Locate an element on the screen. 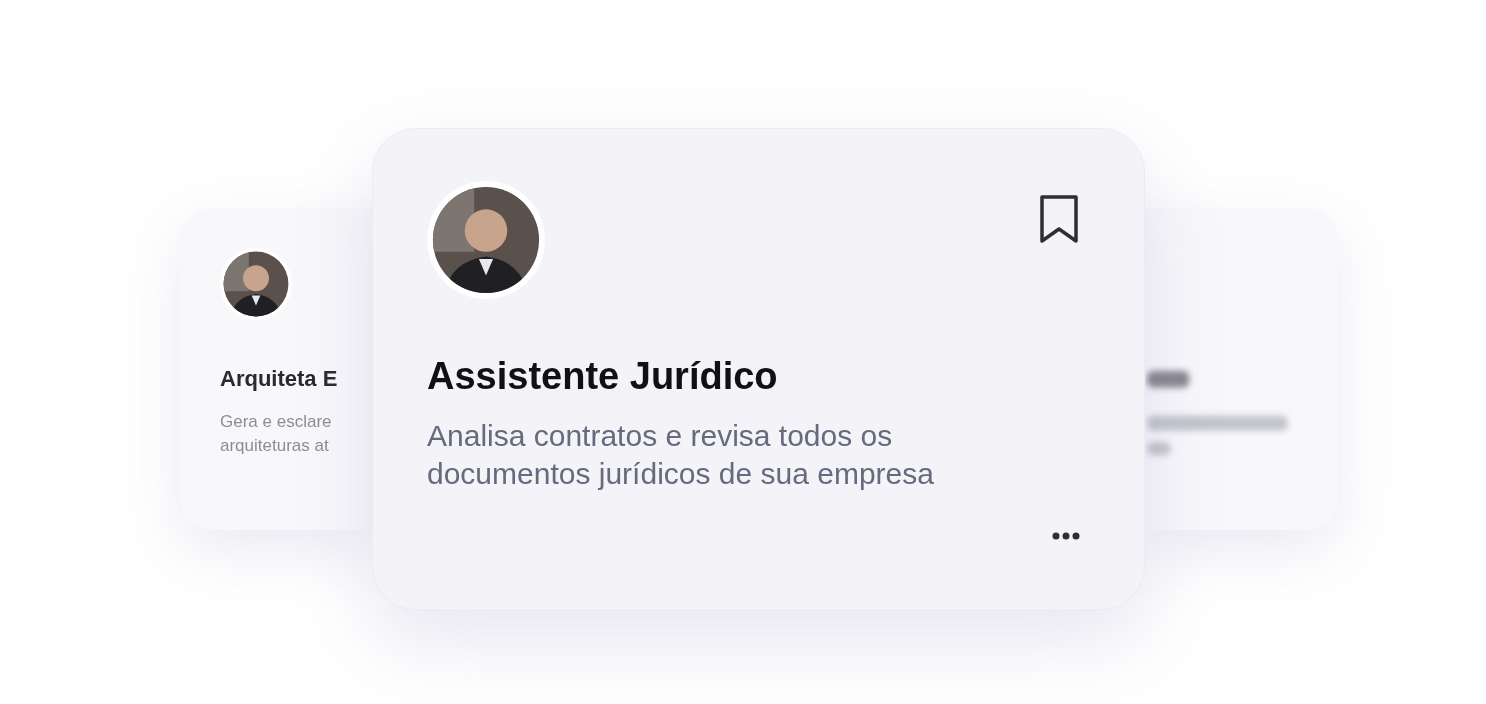 The height and width of the screenshot is (704, 1486). card-description: Analisa contratos e revisa todos os is located at coordinates (660, 436).